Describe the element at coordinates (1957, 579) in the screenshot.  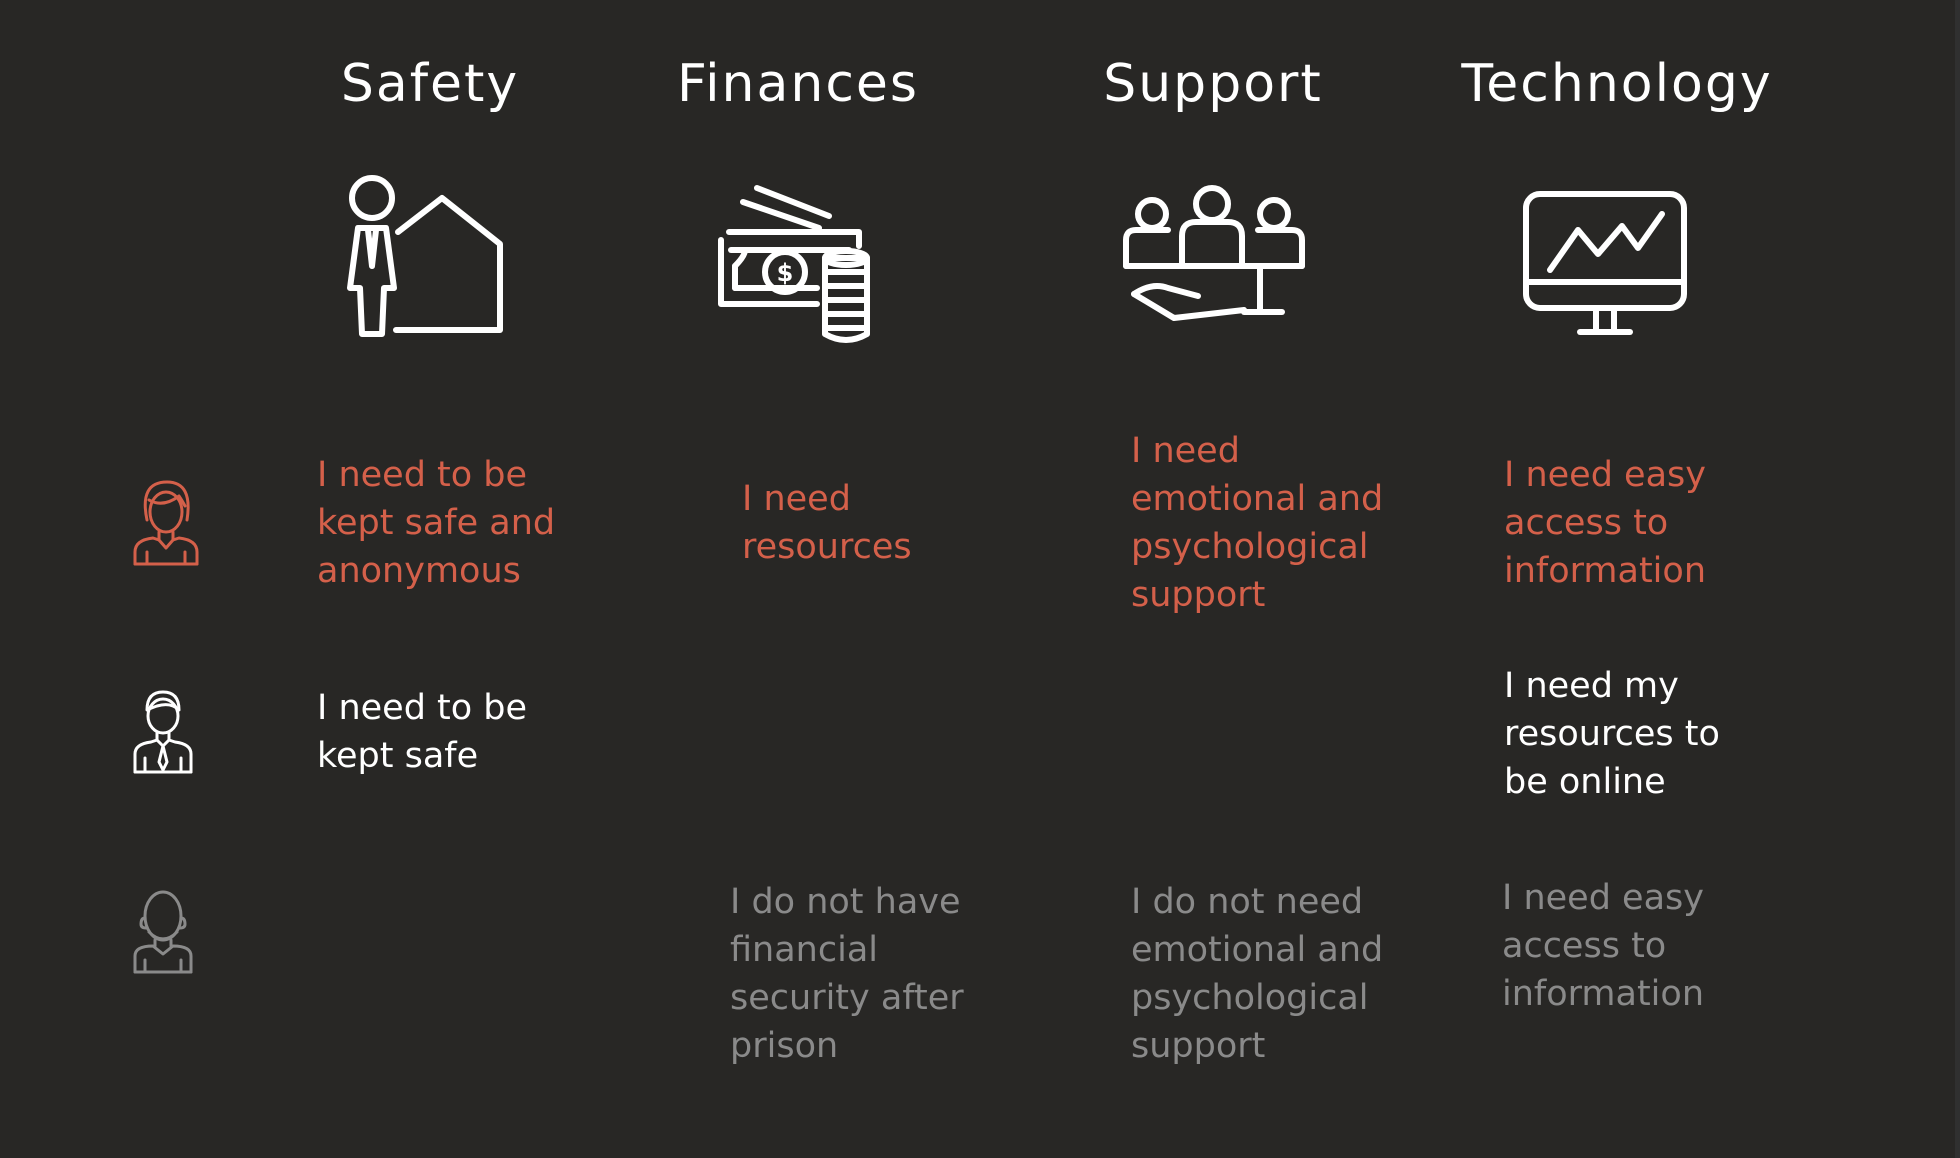
I see `right-edge-strip` at that location.